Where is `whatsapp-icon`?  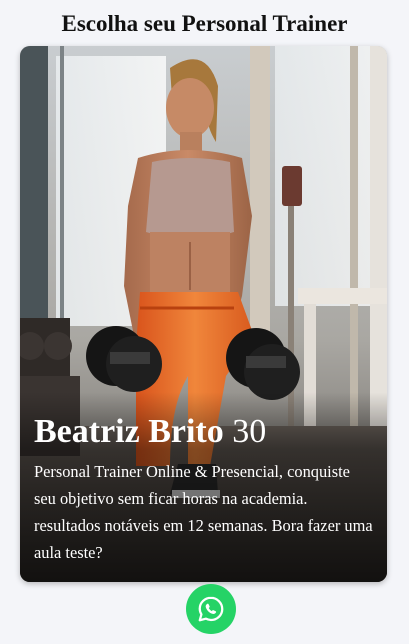
whatsapp-icon is located at coordinates (211, 609).